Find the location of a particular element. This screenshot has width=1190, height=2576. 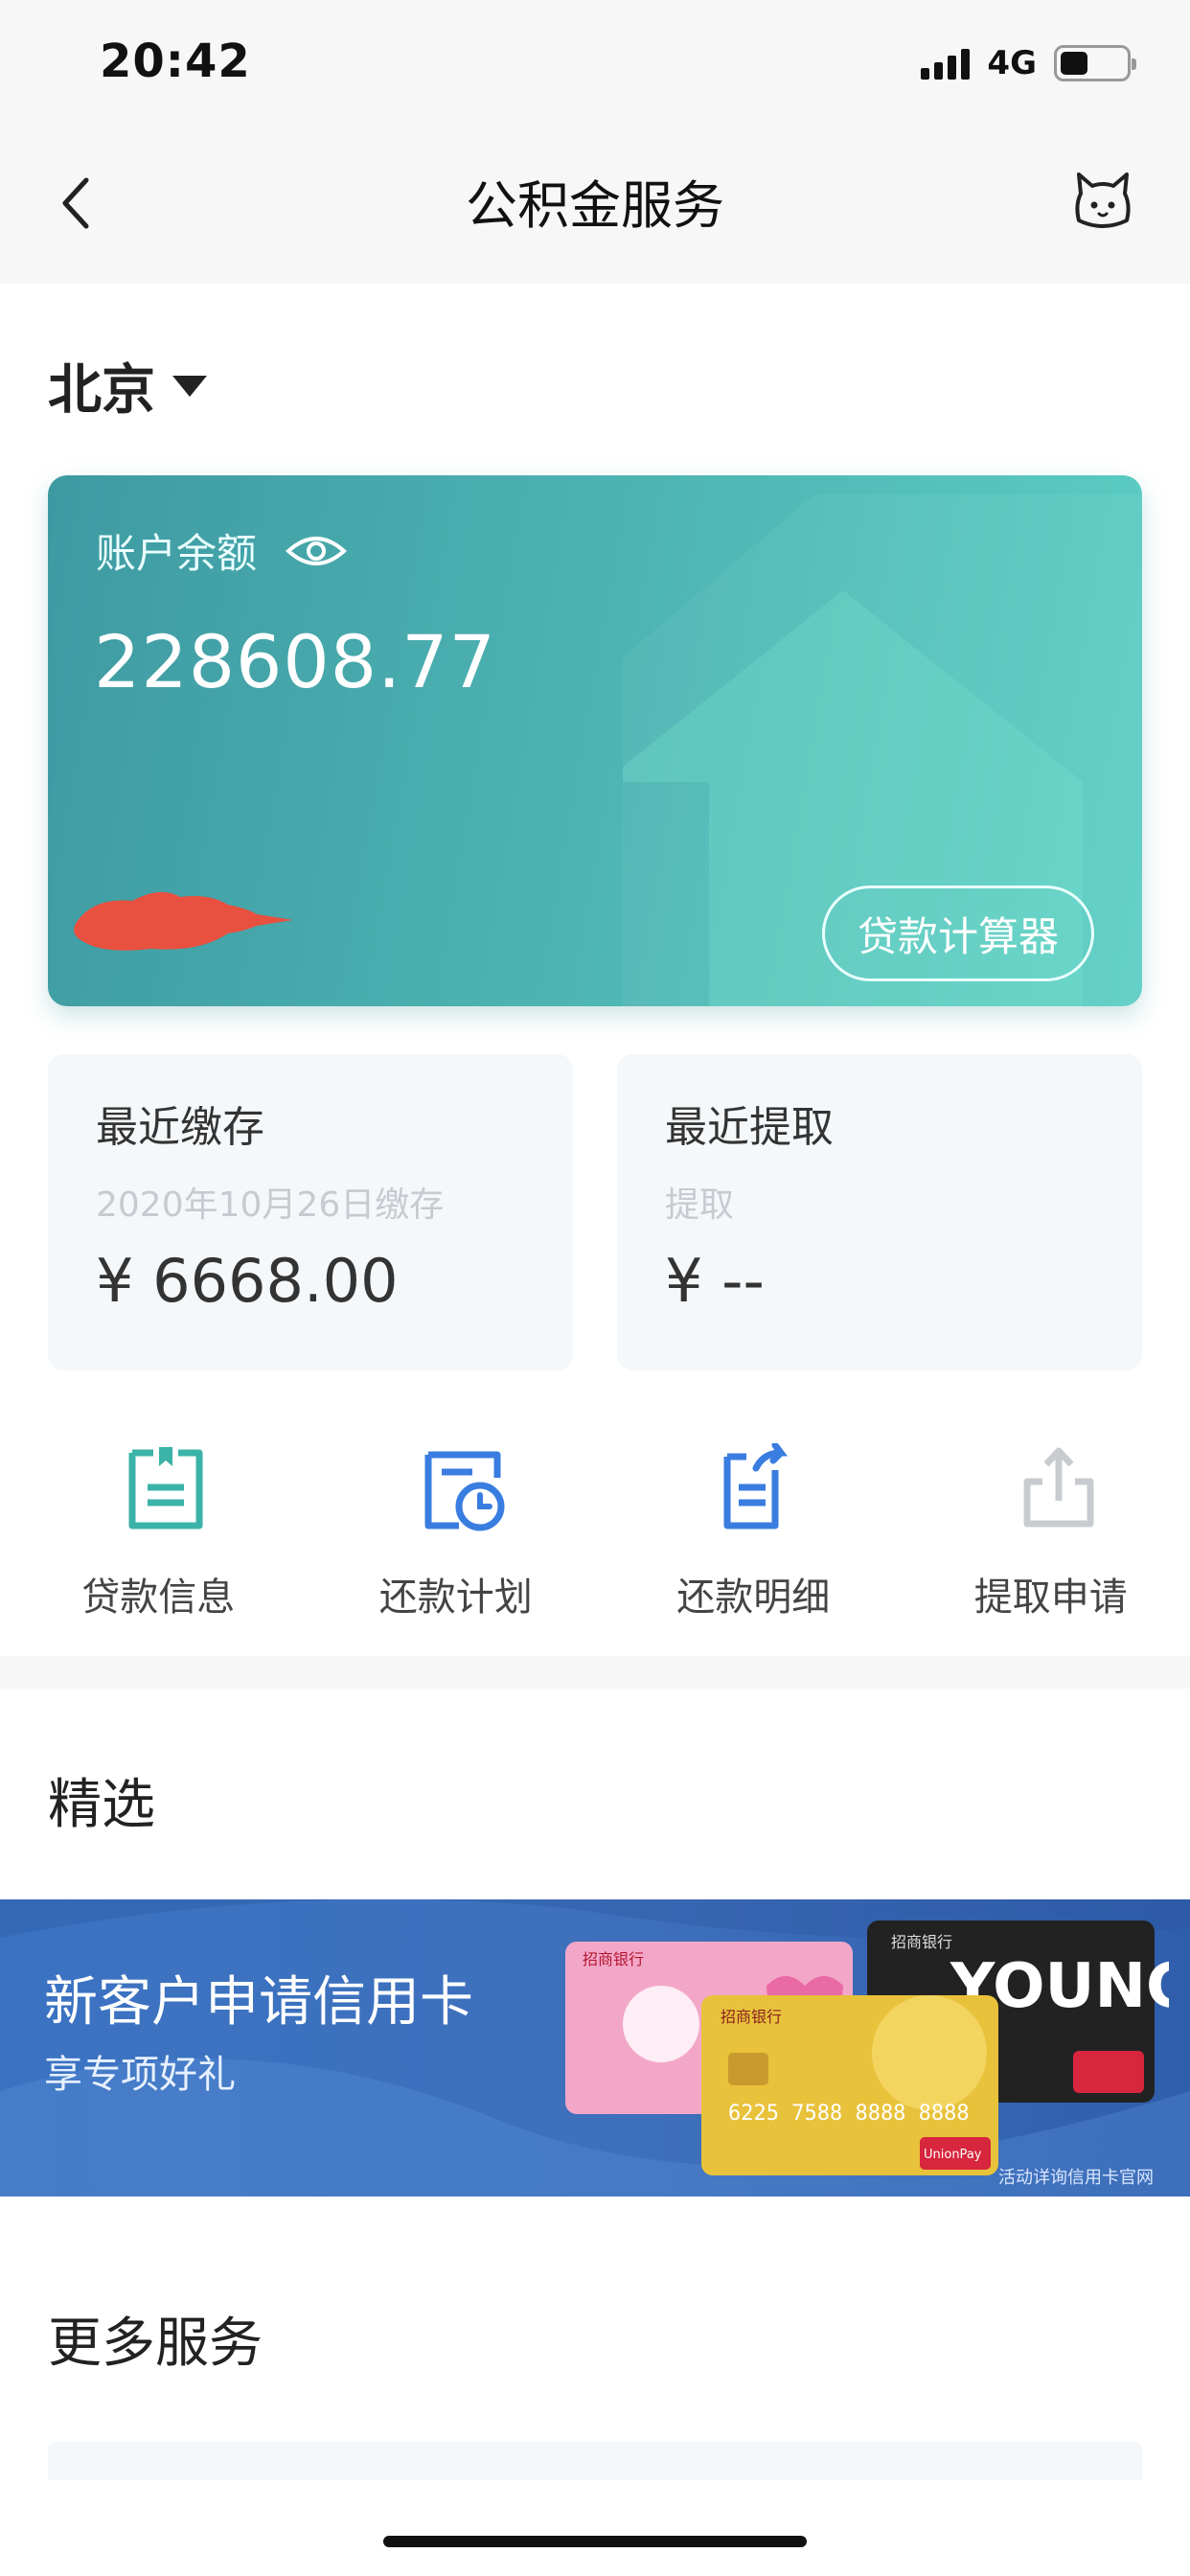

banner-subtitle: 享专项好礼 is located at coordinates (140, 2075).